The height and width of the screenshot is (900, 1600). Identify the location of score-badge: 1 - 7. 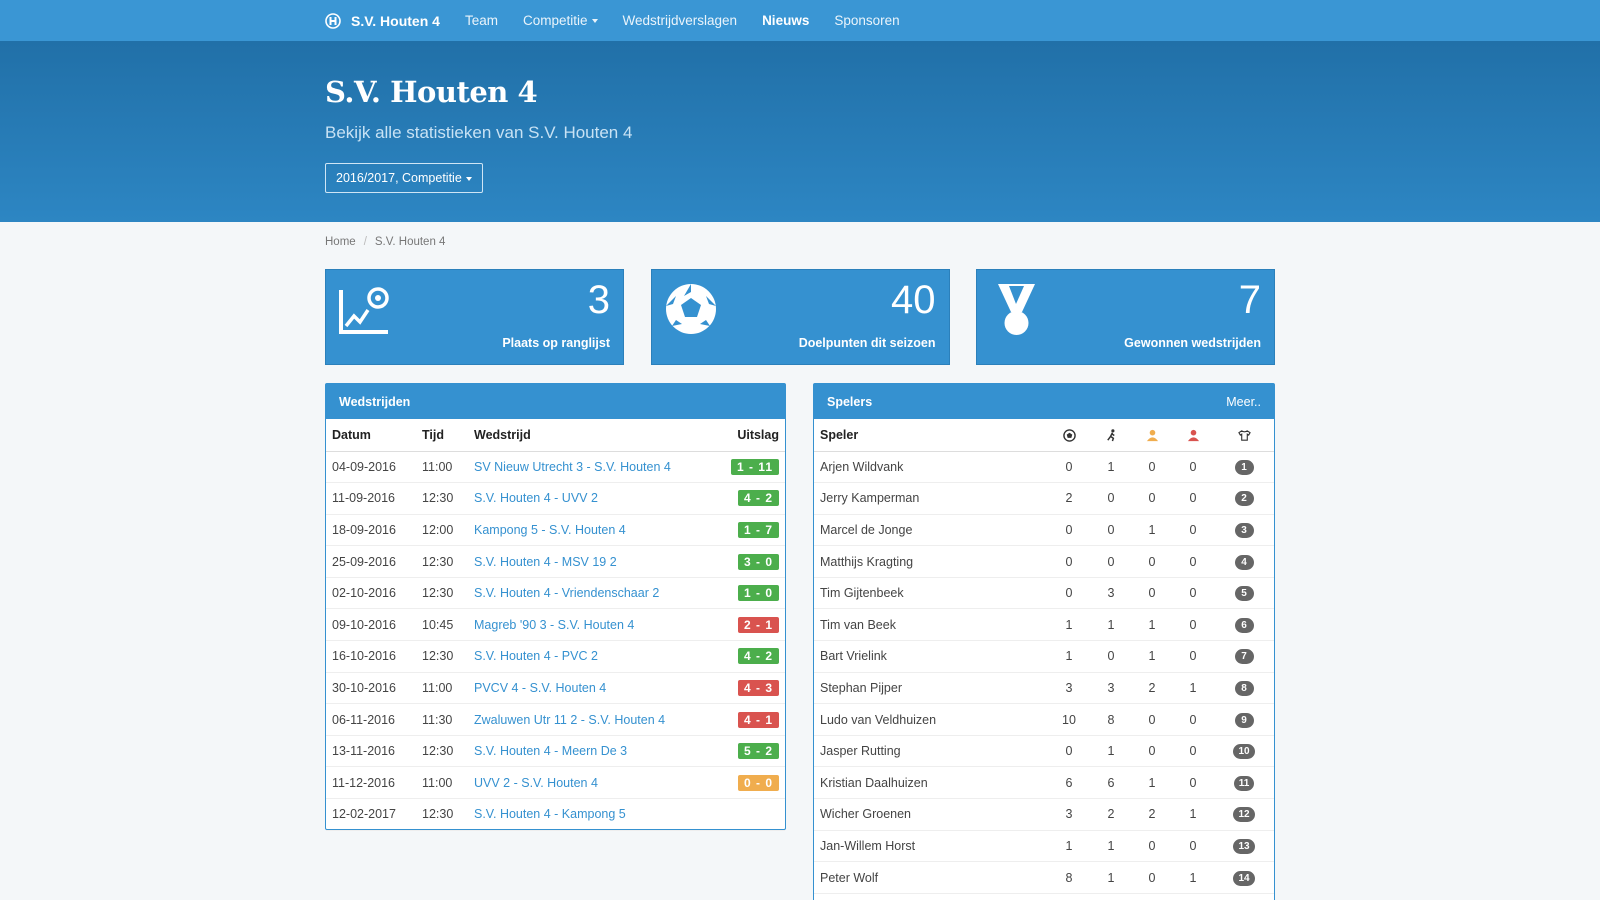
(758, 529).